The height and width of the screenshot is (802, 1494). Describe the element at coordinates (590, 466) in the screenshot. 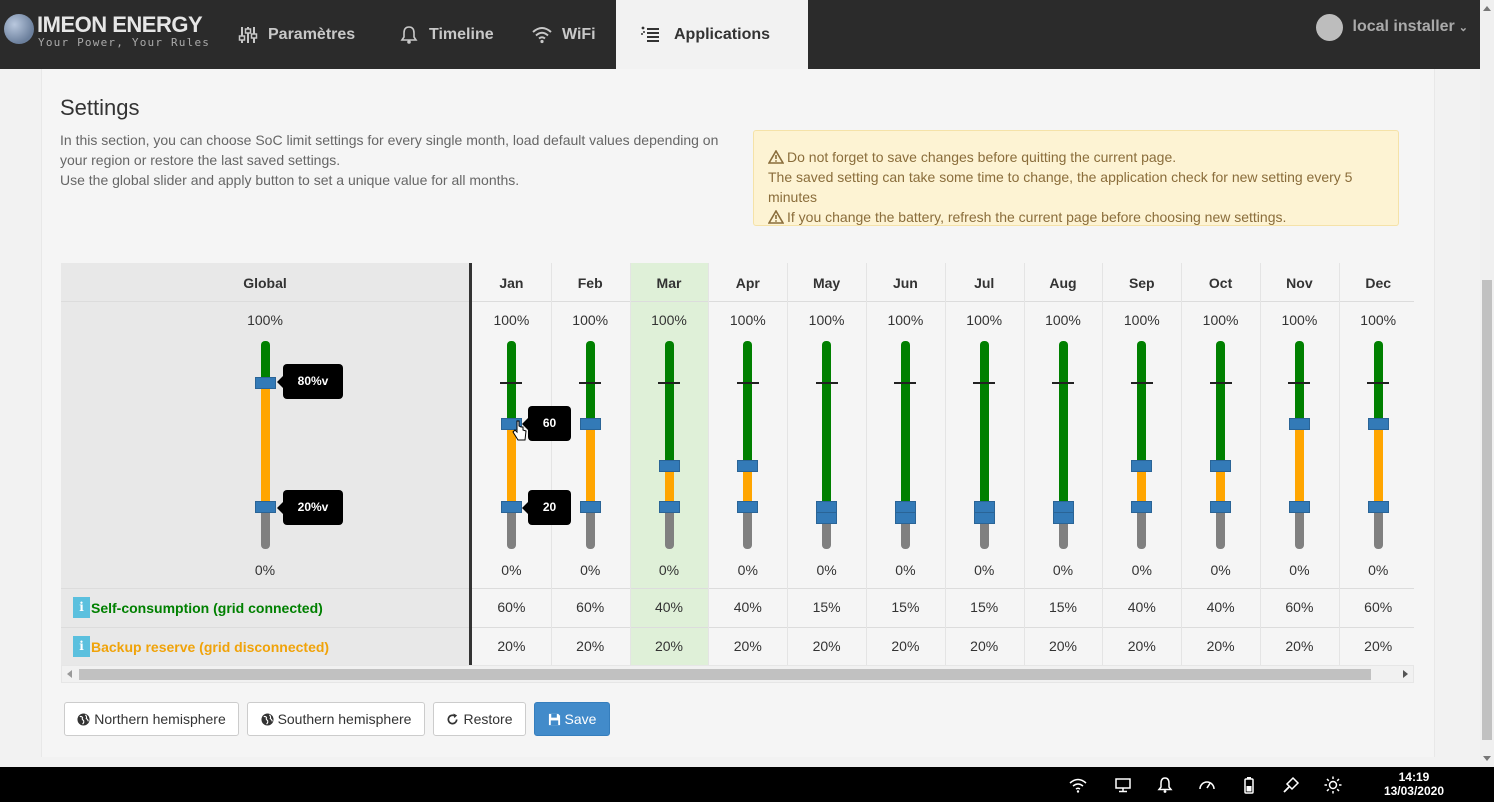

I see `feb-slider-track-orange` at that location.